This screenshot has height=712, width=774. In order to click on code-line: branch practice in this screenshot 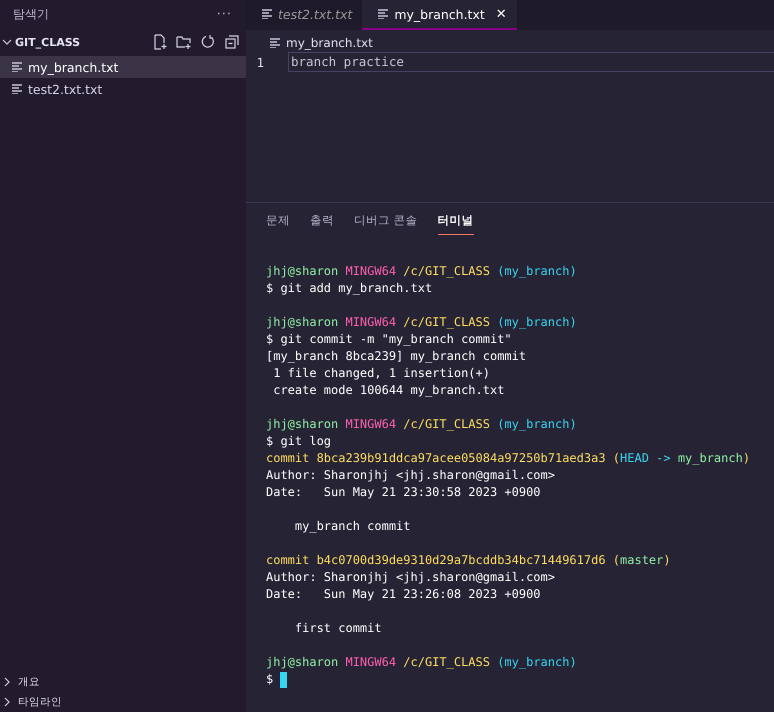, I will do `click(531, 62)`.